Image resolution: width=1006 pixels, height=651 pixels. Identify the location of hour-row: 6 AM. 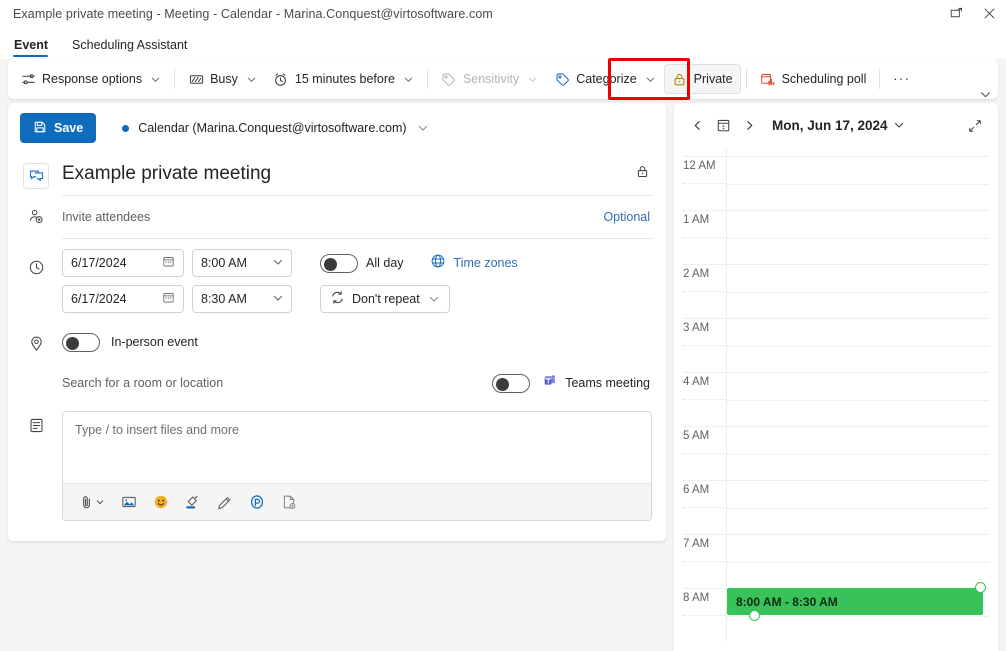
(836, 507).